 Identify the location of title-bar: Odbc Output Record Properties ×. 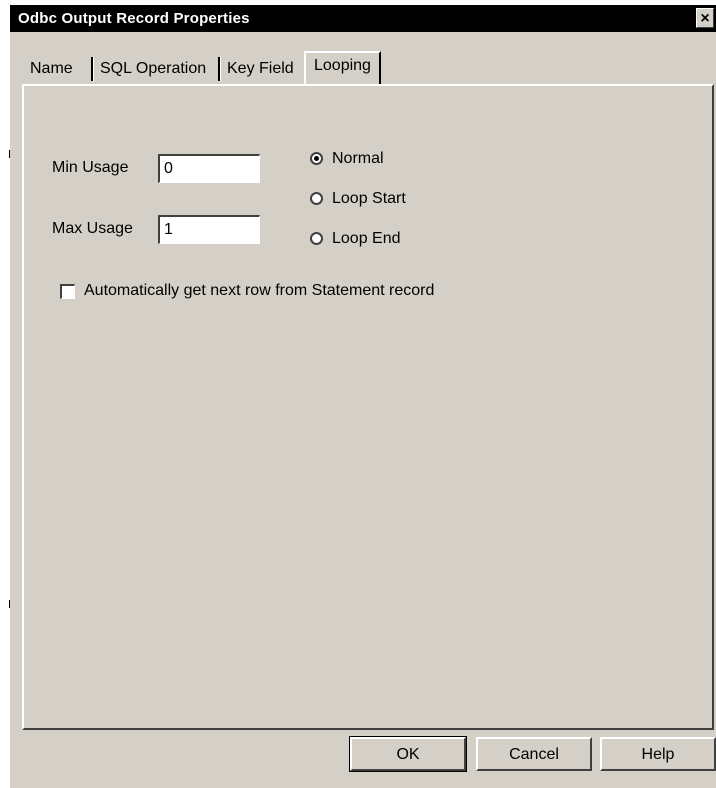
(363, 18).